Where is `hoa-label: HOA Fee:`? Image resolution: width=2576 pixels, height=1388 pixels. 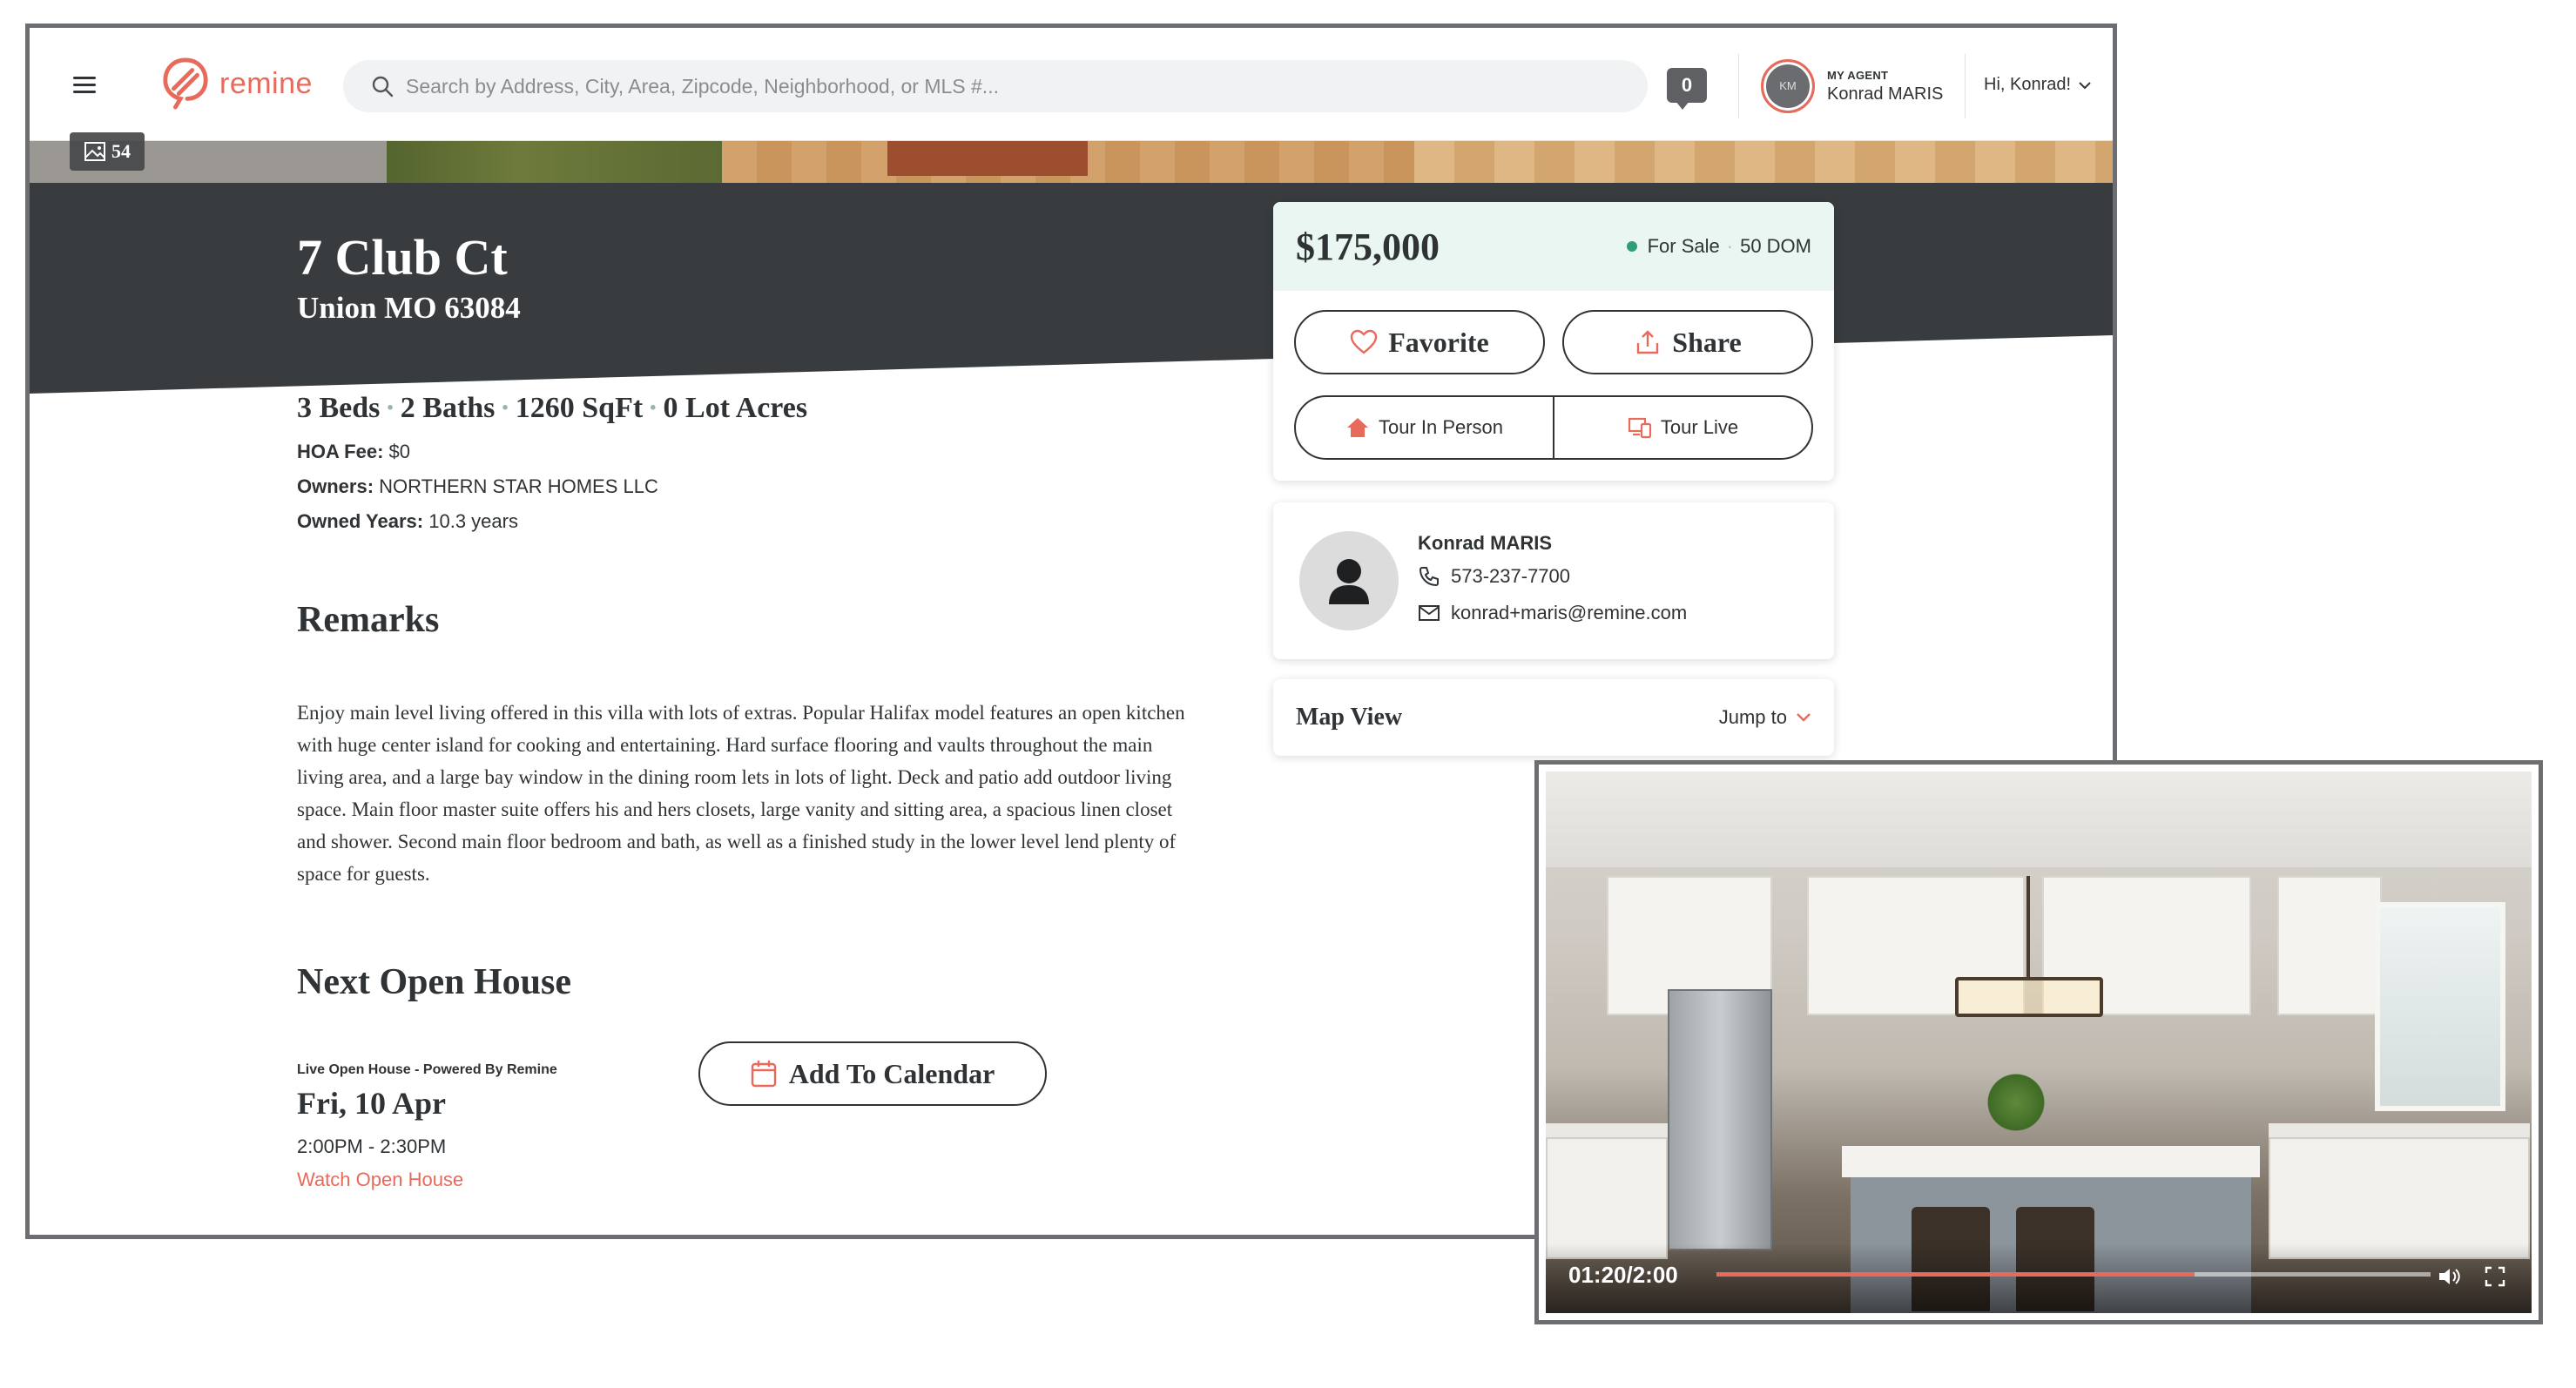 hoa-label: HOA Fee: is located at coordinates (340, 451).